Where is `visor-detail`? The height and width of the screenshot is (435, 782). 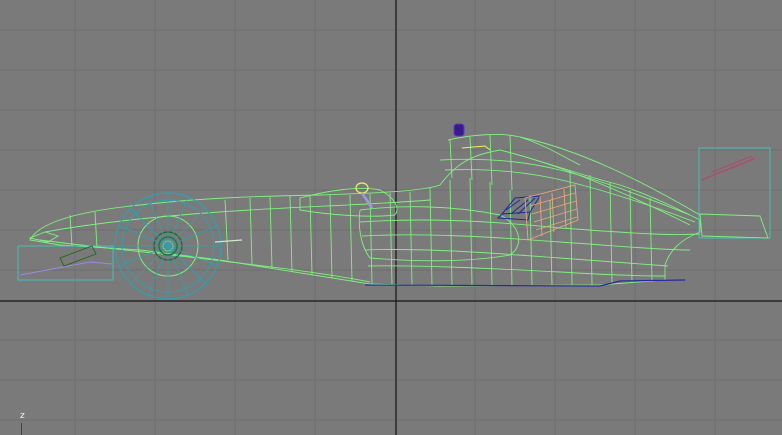
visor-detail is located at coordinates (476, 148).